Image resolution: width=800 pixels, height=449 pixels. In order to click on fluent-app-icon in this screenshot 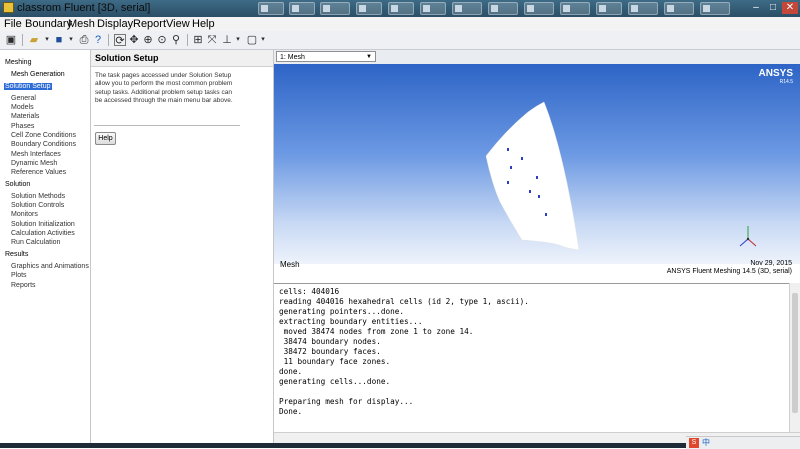, I will do `click(8, 7)`.